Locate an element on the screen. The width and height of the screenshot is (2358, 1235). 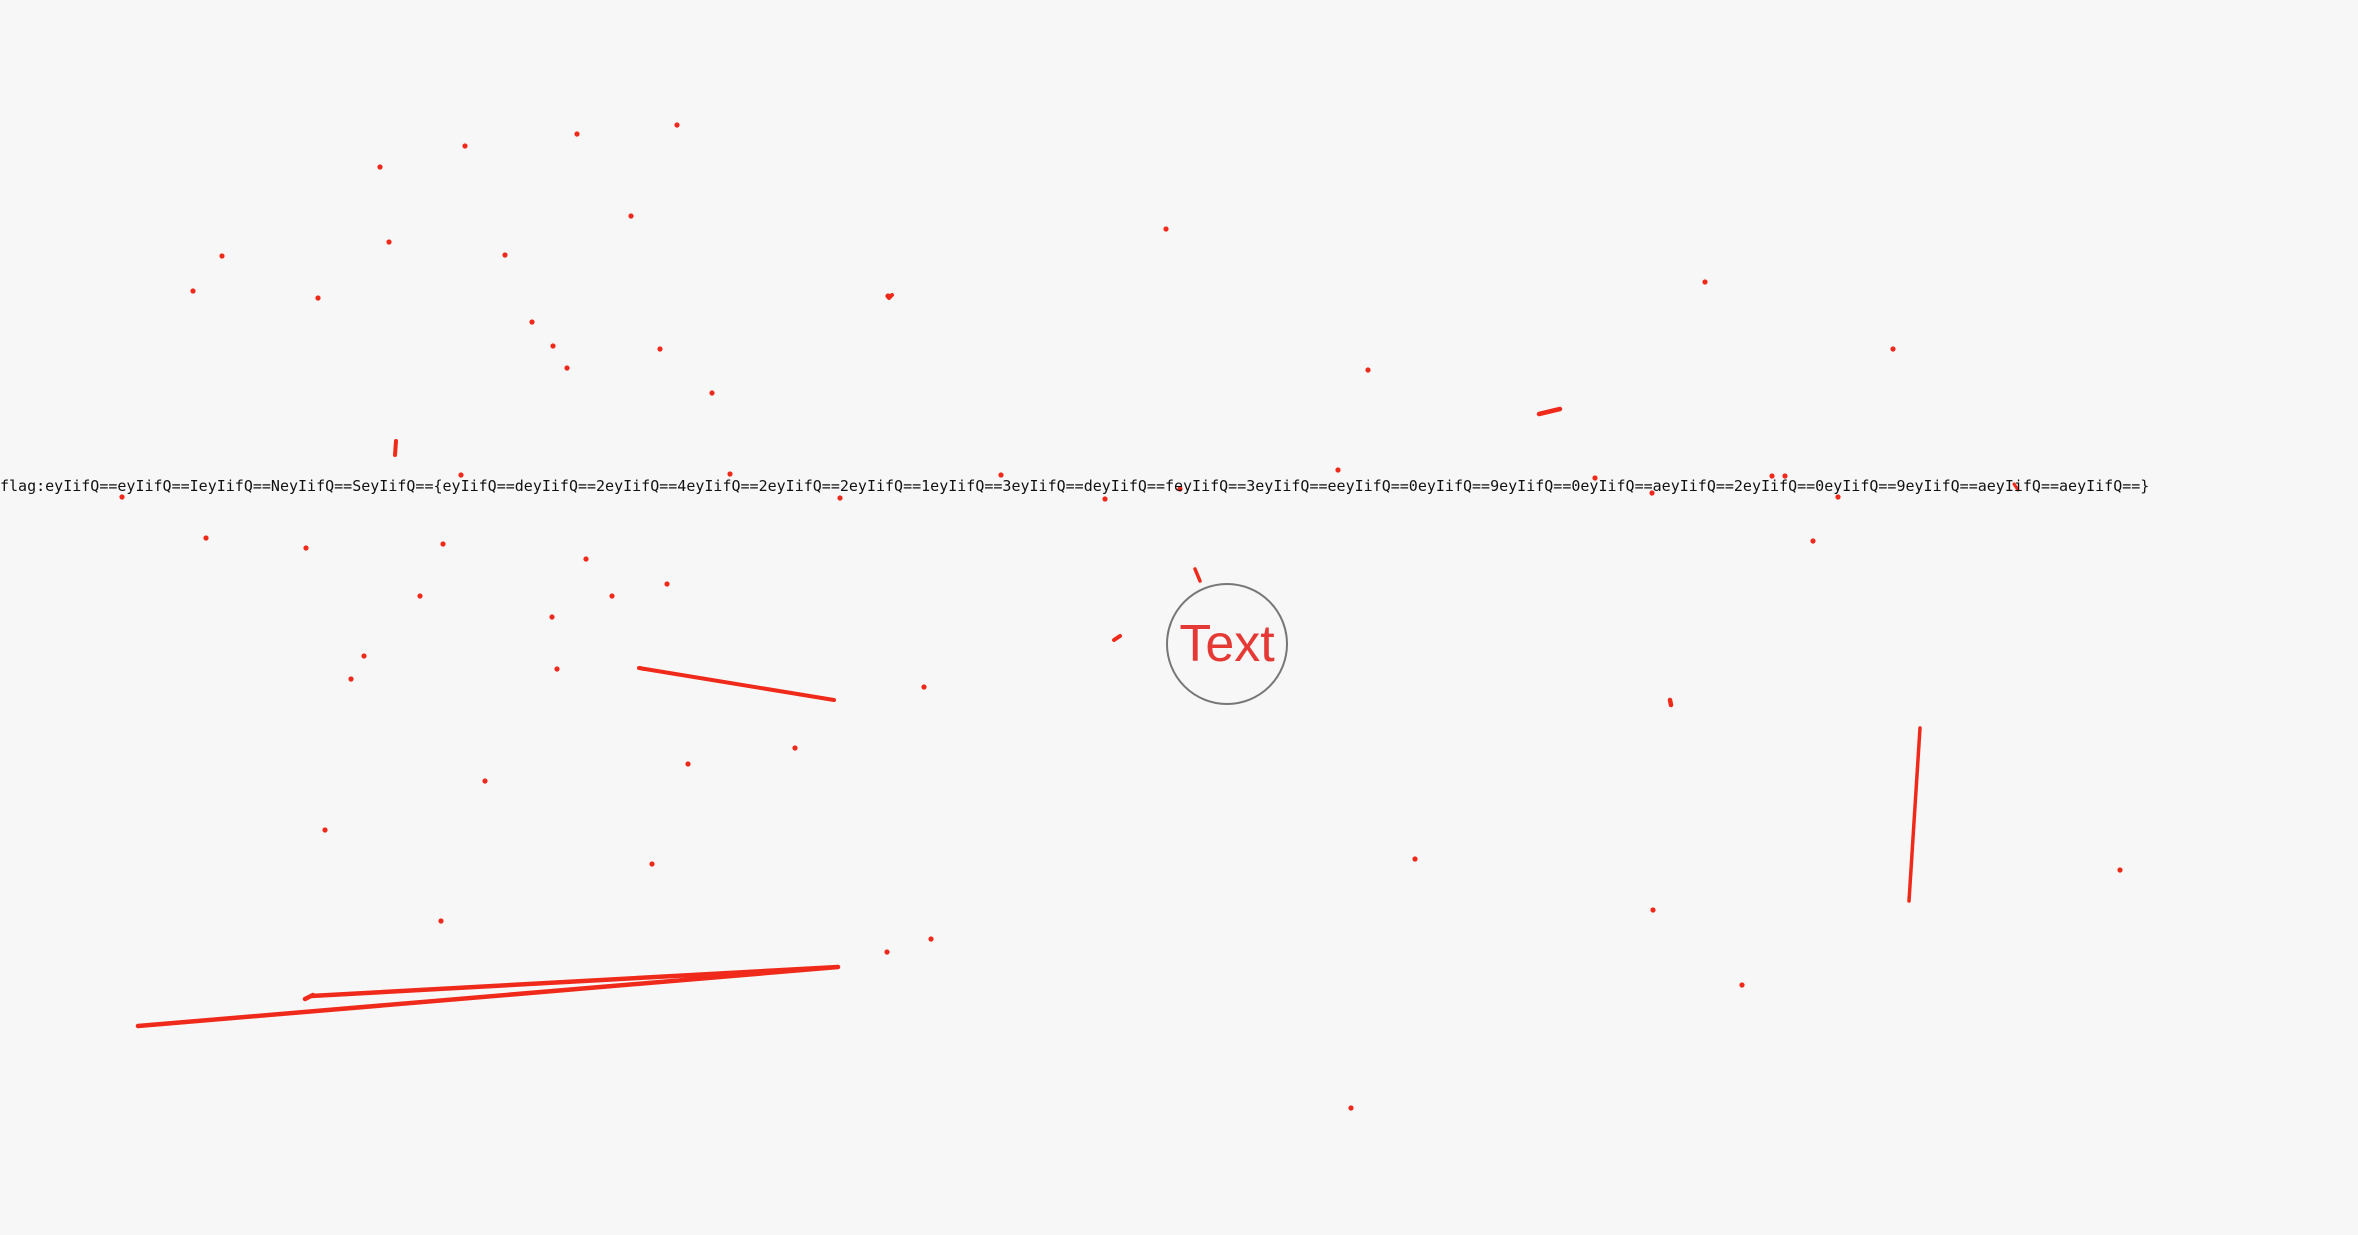
text-circle-button: Text is located at coordinates (1227, 644).